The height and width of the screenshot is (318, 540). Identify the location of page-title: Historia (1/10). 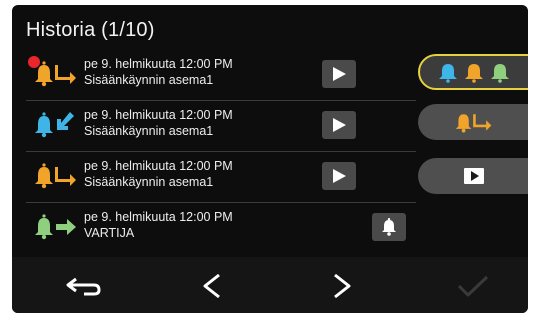
(90, 30).